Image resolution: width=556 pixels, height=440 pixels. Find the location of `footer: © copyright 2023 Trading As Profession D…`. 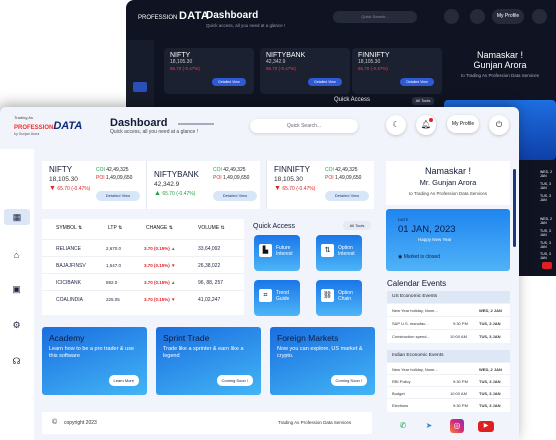

footer: © copyright 2023 Trading As Profession D… is located at coordinates (207, 423).